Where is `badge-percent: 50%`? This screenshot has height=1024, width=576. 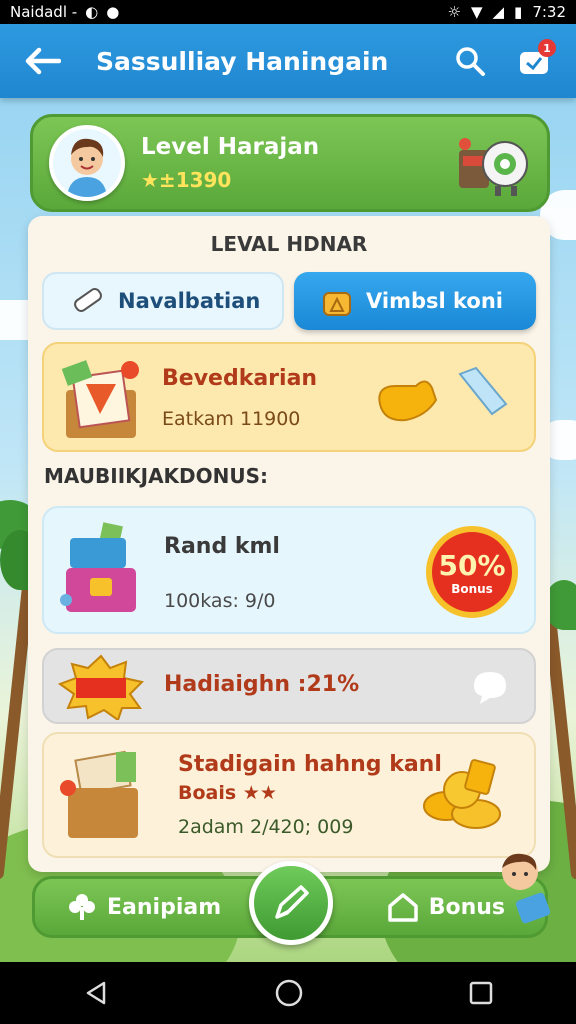 badge-percent: 50% is located at coordinates (472, 565).